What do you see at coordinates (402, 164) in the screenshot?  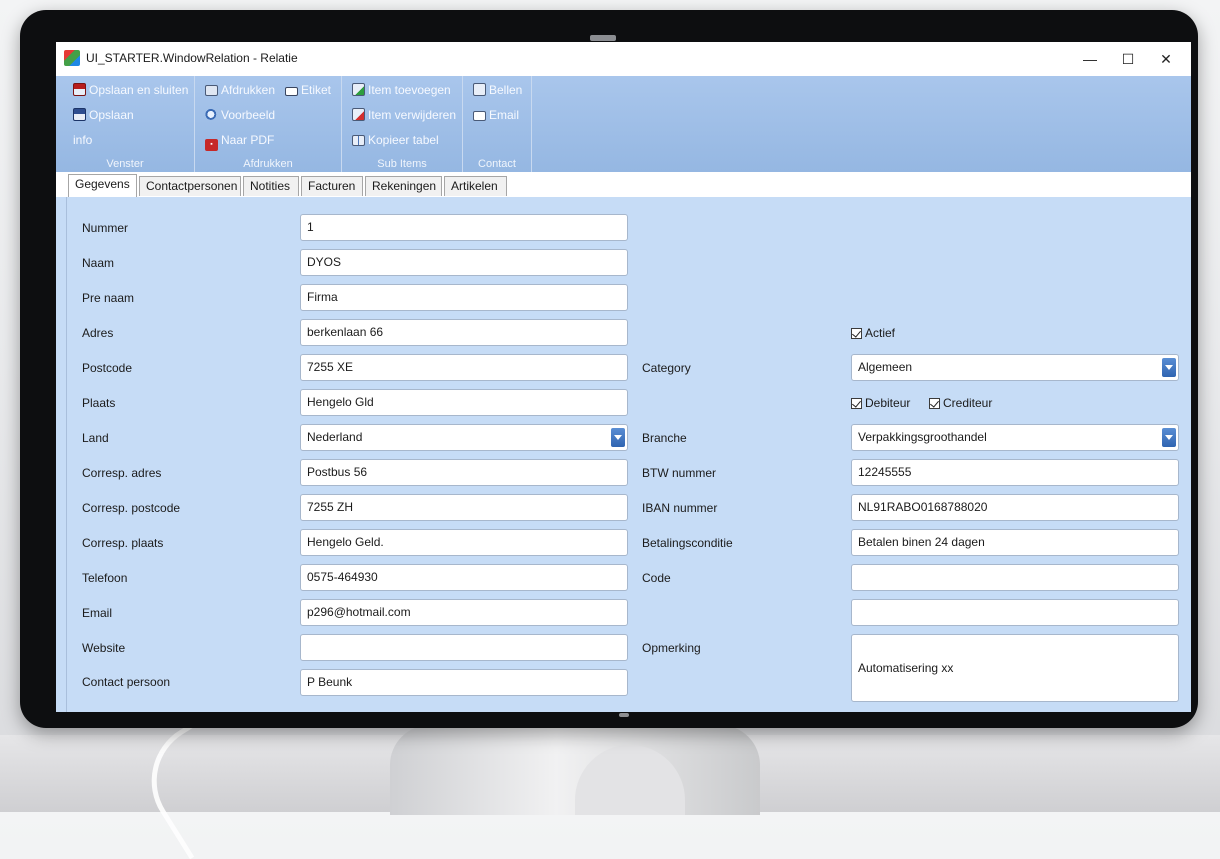 I see `ribbon-group-label: Sub Items` at bounding box center [402, 164].